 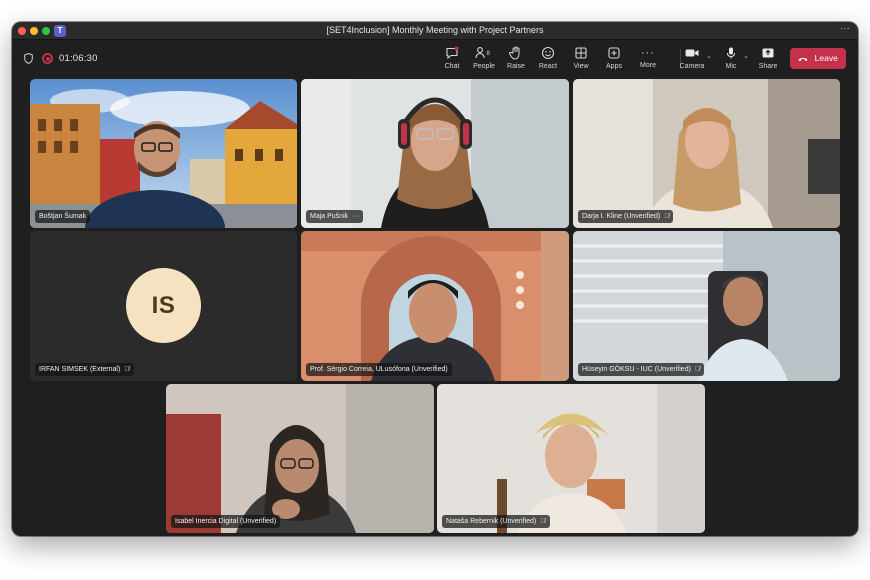 What do you see at coordinates (648, 53) in the screenshot?
I see `ellipsis-icon: ···` at bounding box center [648, 53].